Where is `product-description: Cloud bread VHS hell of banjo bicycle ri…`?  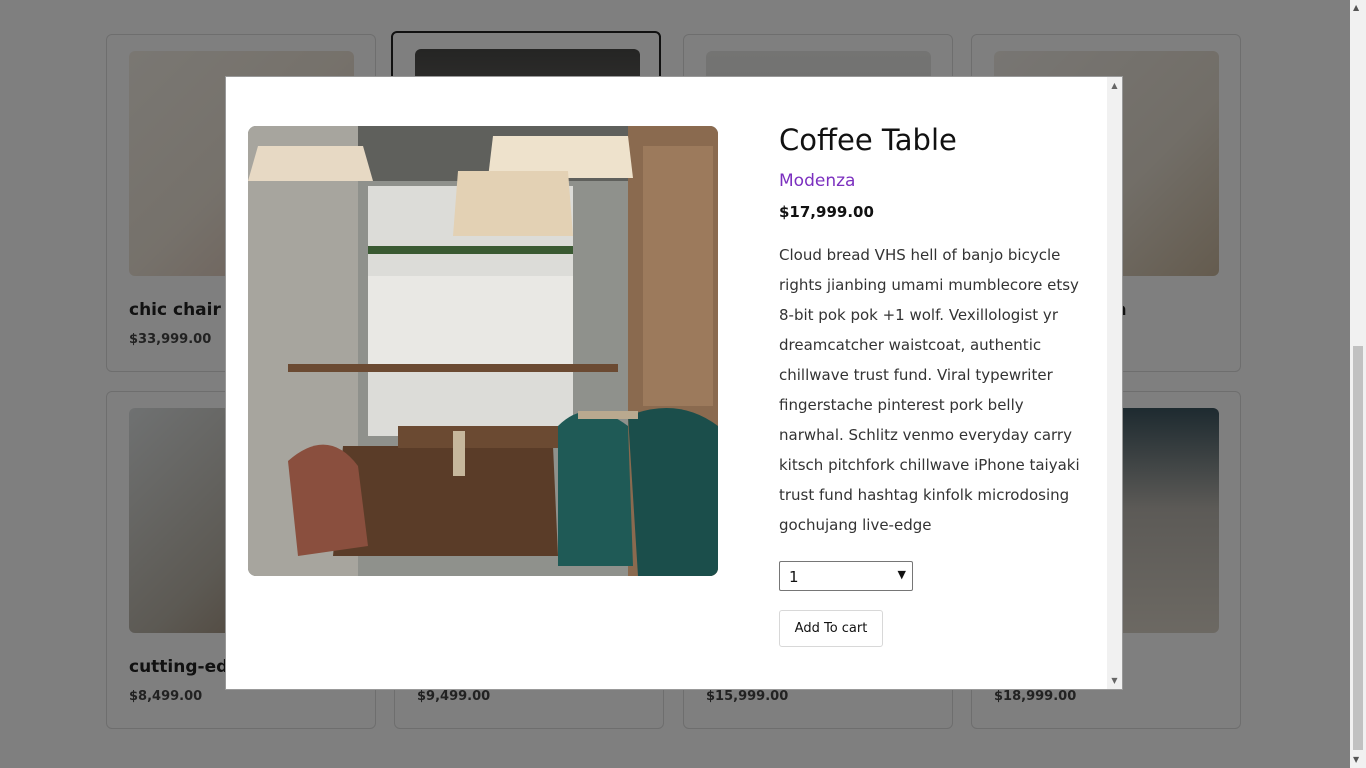
product-description: Cloud bread VHS hell of banjo bicycle ri… is located at coordinates (929, 390).